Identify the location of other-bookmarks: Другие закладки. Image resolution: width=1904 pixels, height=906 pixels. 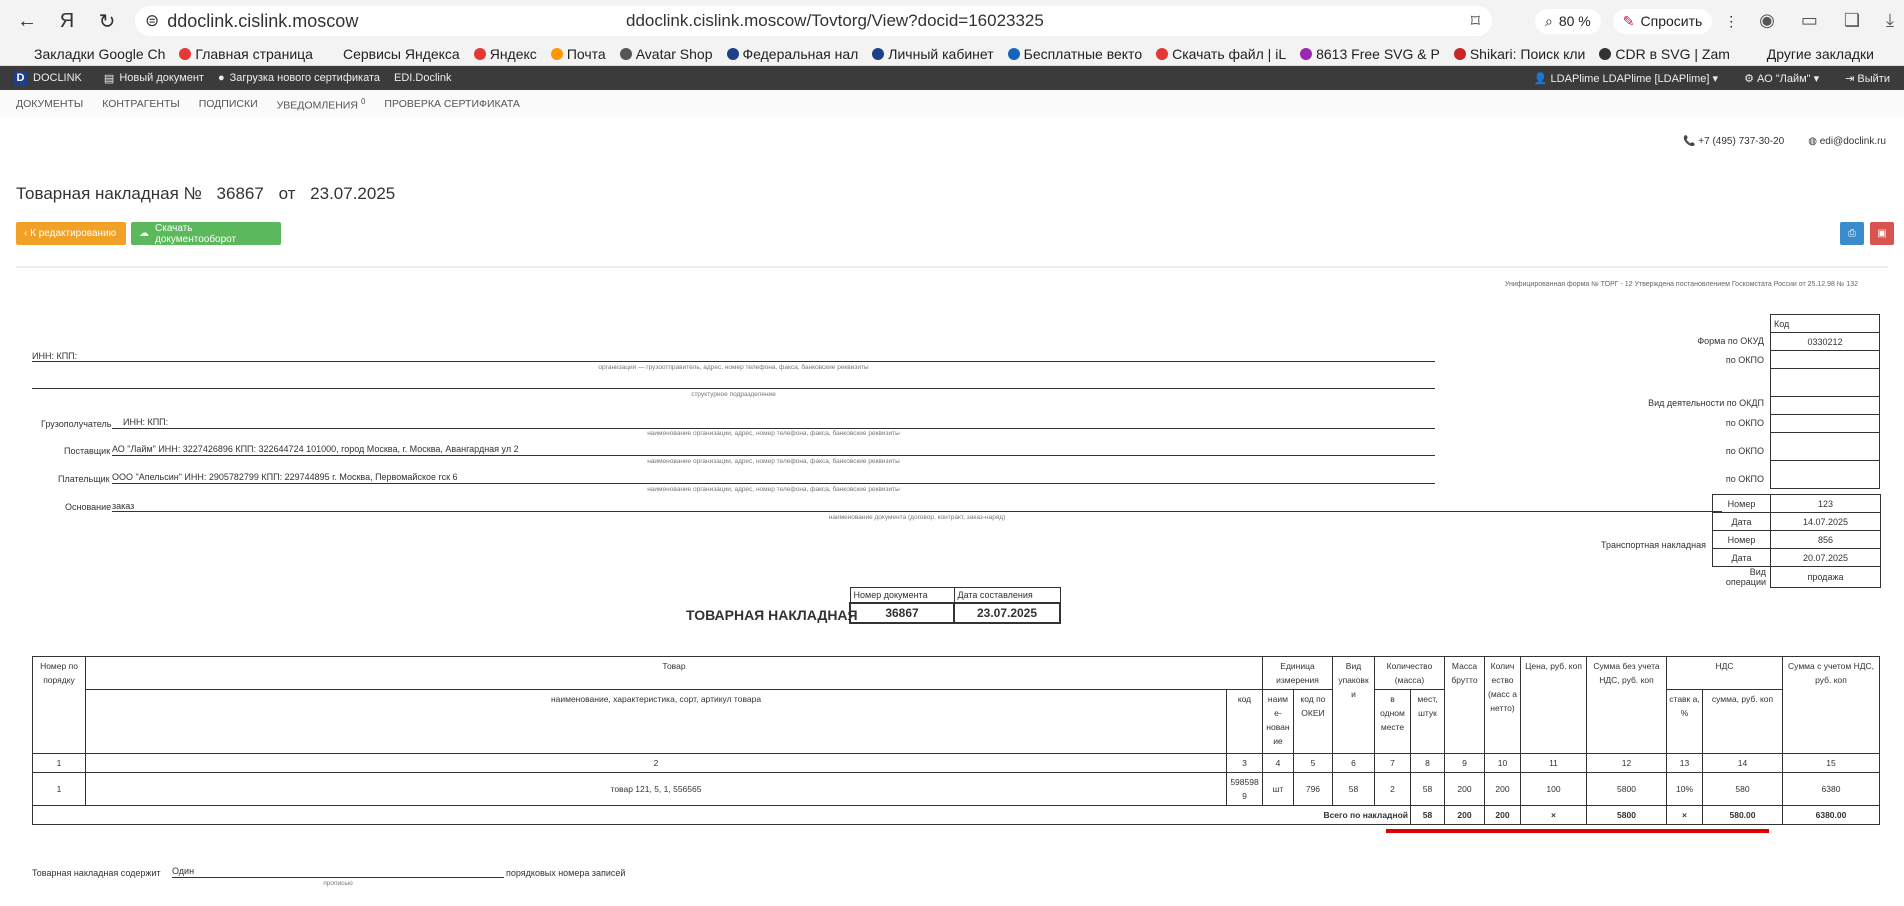
(1820, 54).